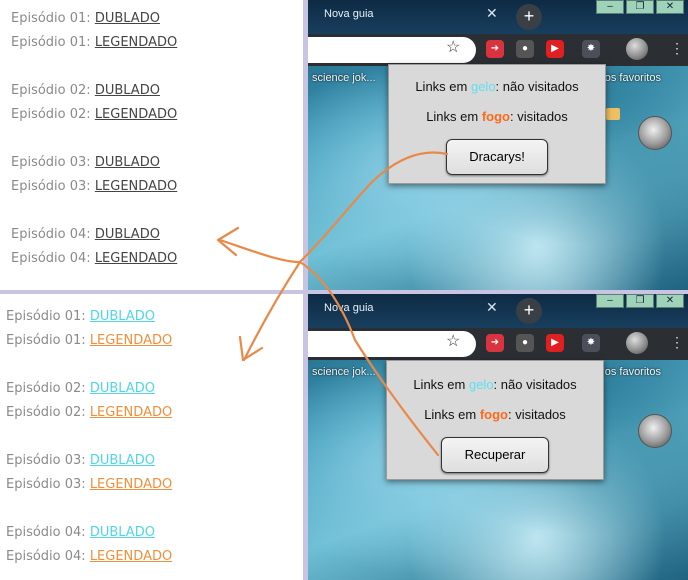  What do you see at coordinates (613, 114) in the screenshot?
I see `folder-icon` at bounding box center [613, 114].